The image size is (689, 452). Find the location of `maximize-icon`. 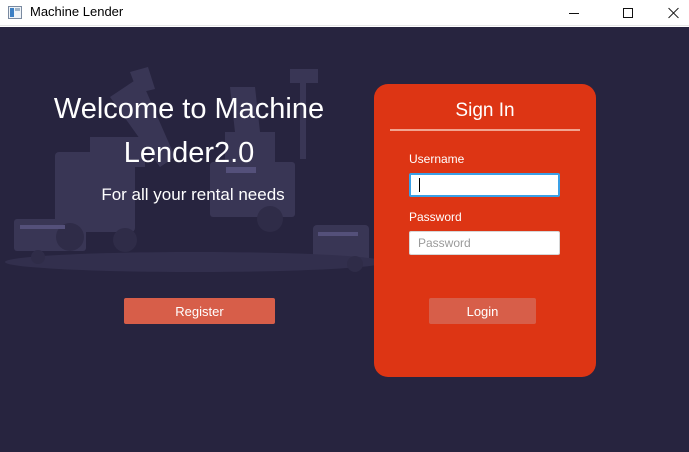

maximize-icon is located at coordinates (628, 13).